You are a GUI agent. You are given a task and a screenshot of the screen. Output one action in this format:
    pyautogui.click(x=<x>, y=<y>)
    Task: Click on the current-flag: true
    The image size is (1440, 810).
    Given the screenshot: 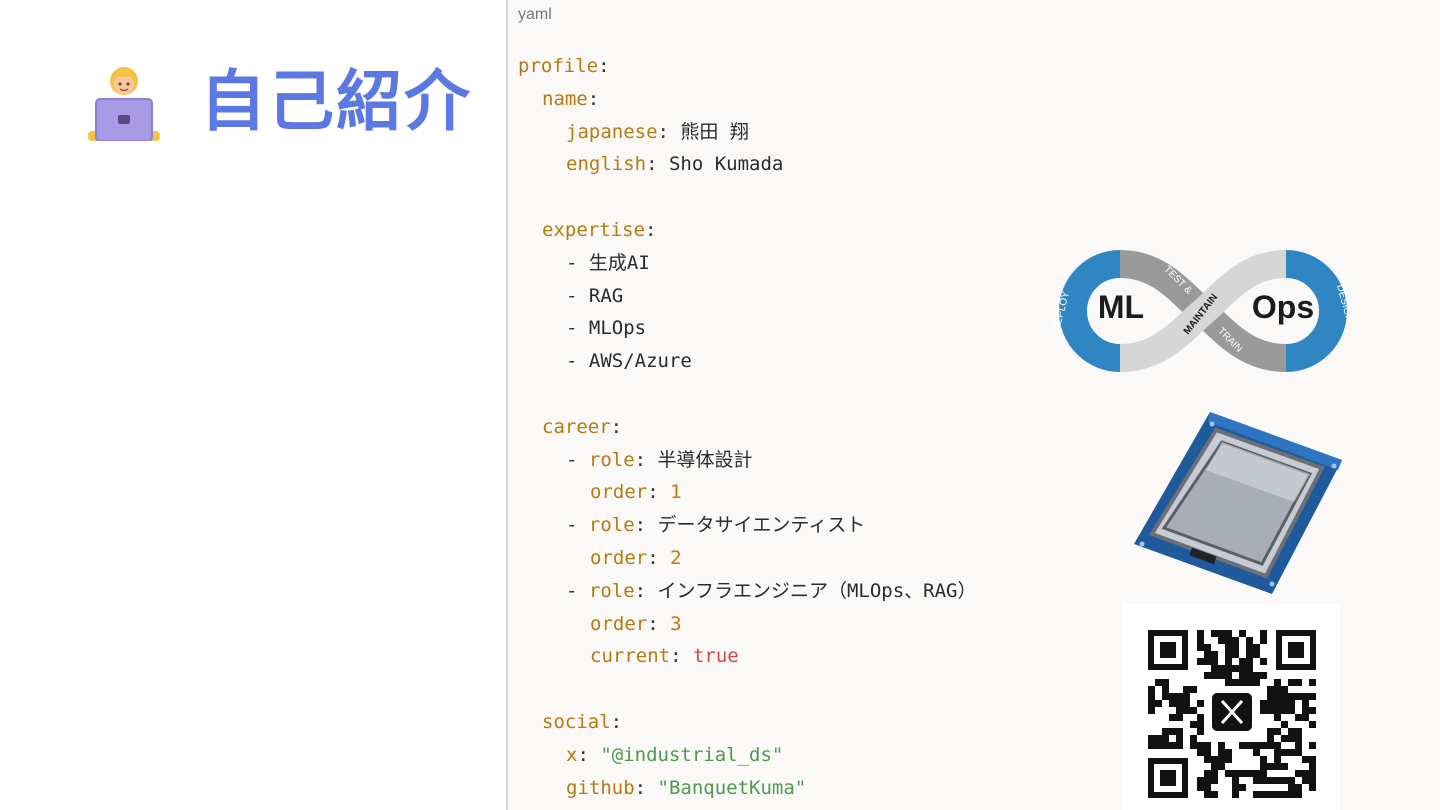 What is the action you would take?
    pyautogui.click(x=715, y=656)
    